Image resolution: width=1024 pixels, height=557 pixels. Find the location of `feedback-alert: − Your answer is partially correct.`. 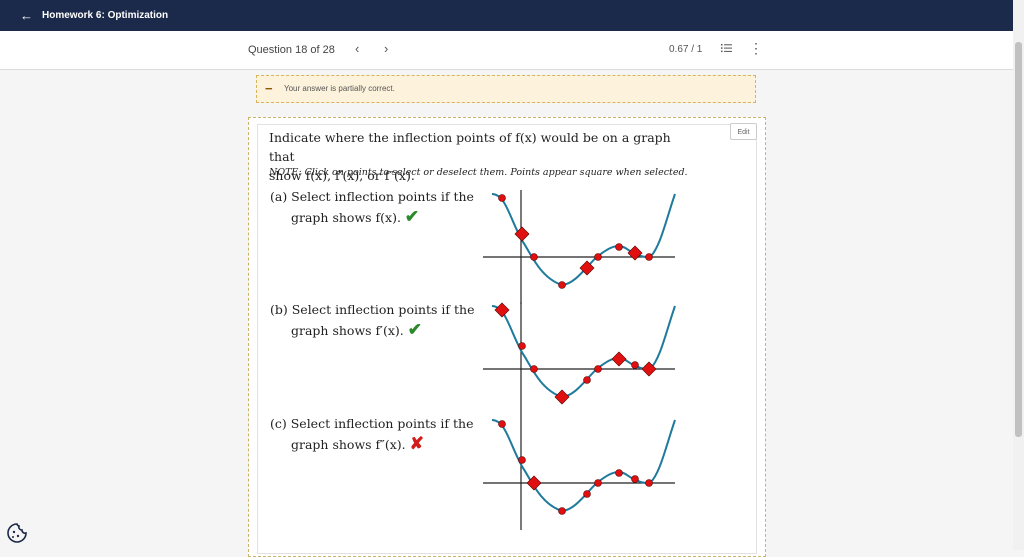

feedback-alert: − Your answer is partially correct. is located at coordinates (506, 89).